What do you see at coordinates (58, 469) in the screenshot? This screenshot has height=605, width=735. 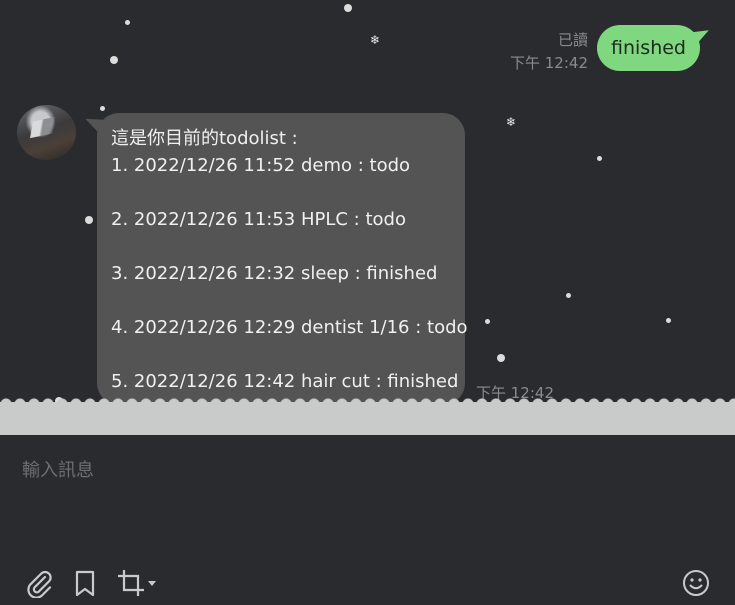 I see `message-input: 輸入訊息` at bounding box center [58, 469].